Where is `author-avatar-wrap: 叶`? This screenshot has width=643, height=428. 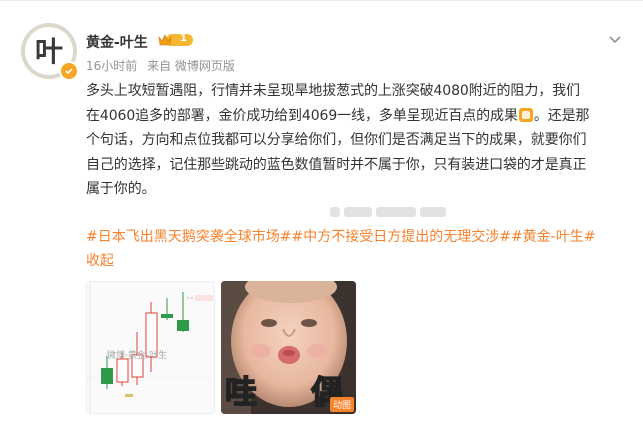
author-avatar-wrap: 叶 is located at coordinates (50, 52).